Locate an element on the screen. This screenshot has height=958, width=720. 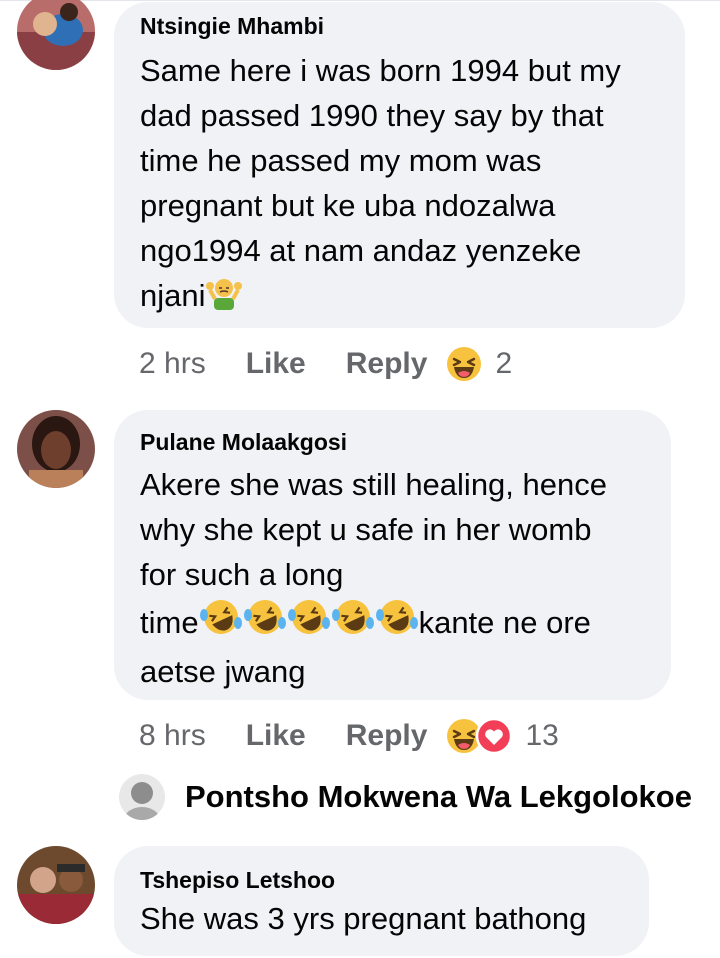
reply-author: Pontsho Mokwena Wa Lekgolokoe is located at coordinates (438, 797).